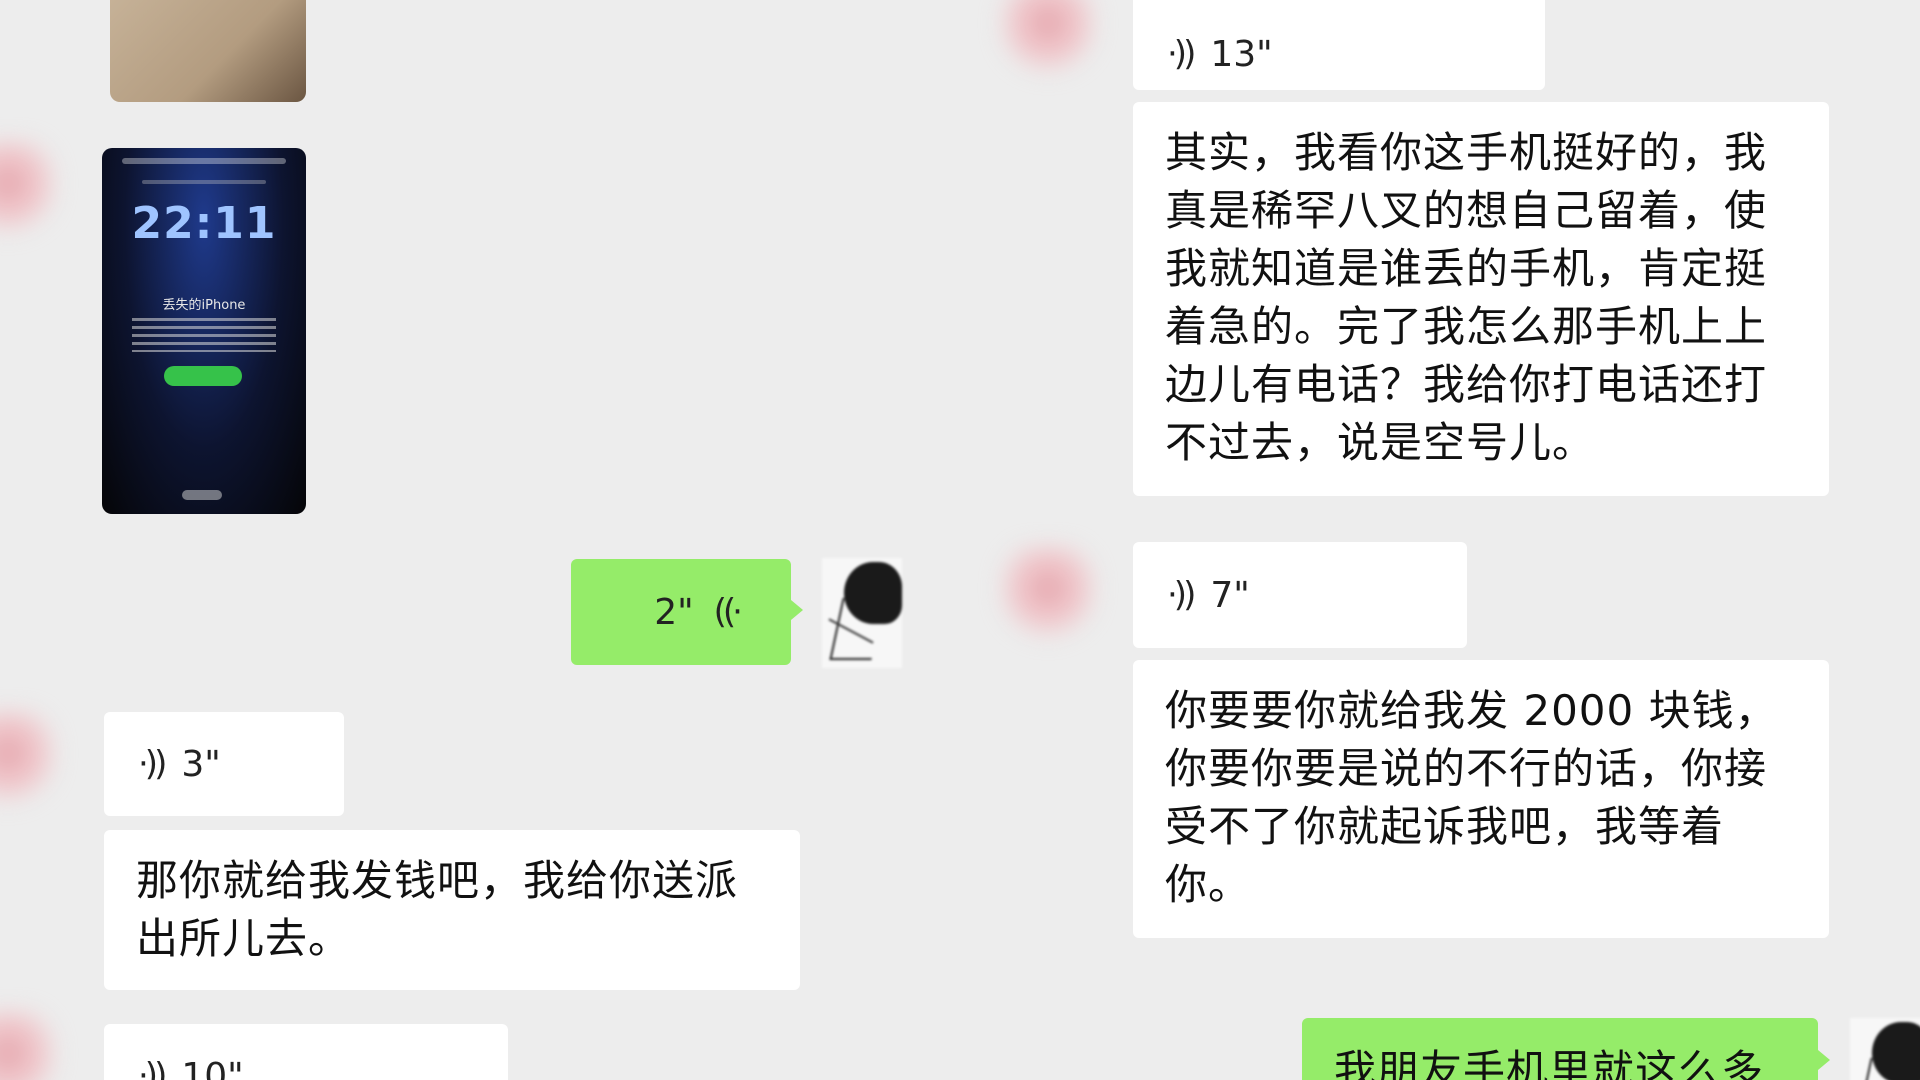 The image size is (1920, 1080). I want to click on voice-duration: 3", so click(201, 764).